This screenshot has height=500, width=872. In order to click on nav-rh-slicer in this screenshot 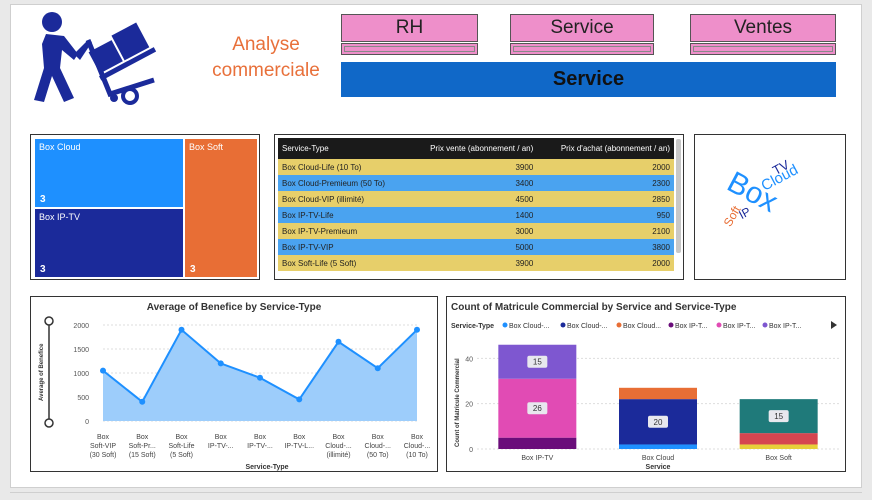, I will do `click(409, 49)`.